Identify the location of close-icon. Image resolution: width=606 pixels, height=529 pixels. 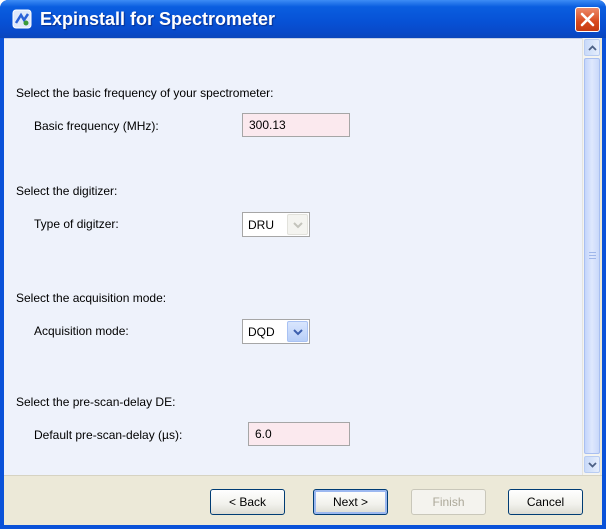
(587, 19).